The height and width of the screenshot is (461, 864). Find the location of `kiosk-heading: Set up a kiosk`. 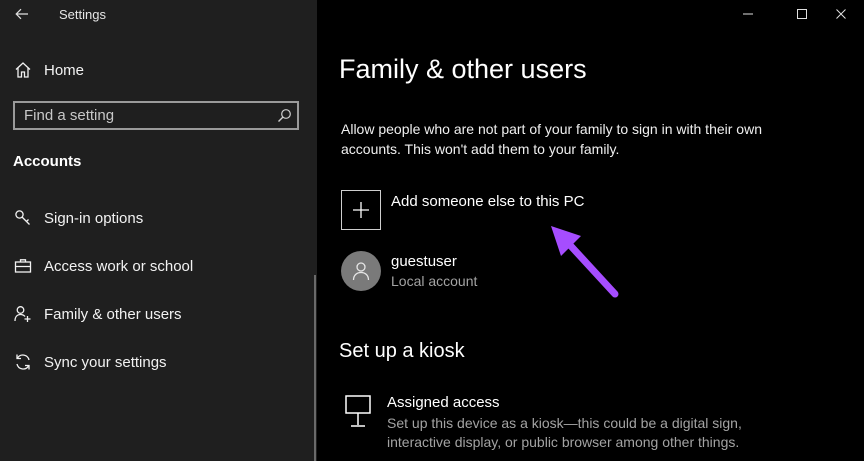

kiosk-heading: Set up a kiosk is located at coordinates (402, 351).